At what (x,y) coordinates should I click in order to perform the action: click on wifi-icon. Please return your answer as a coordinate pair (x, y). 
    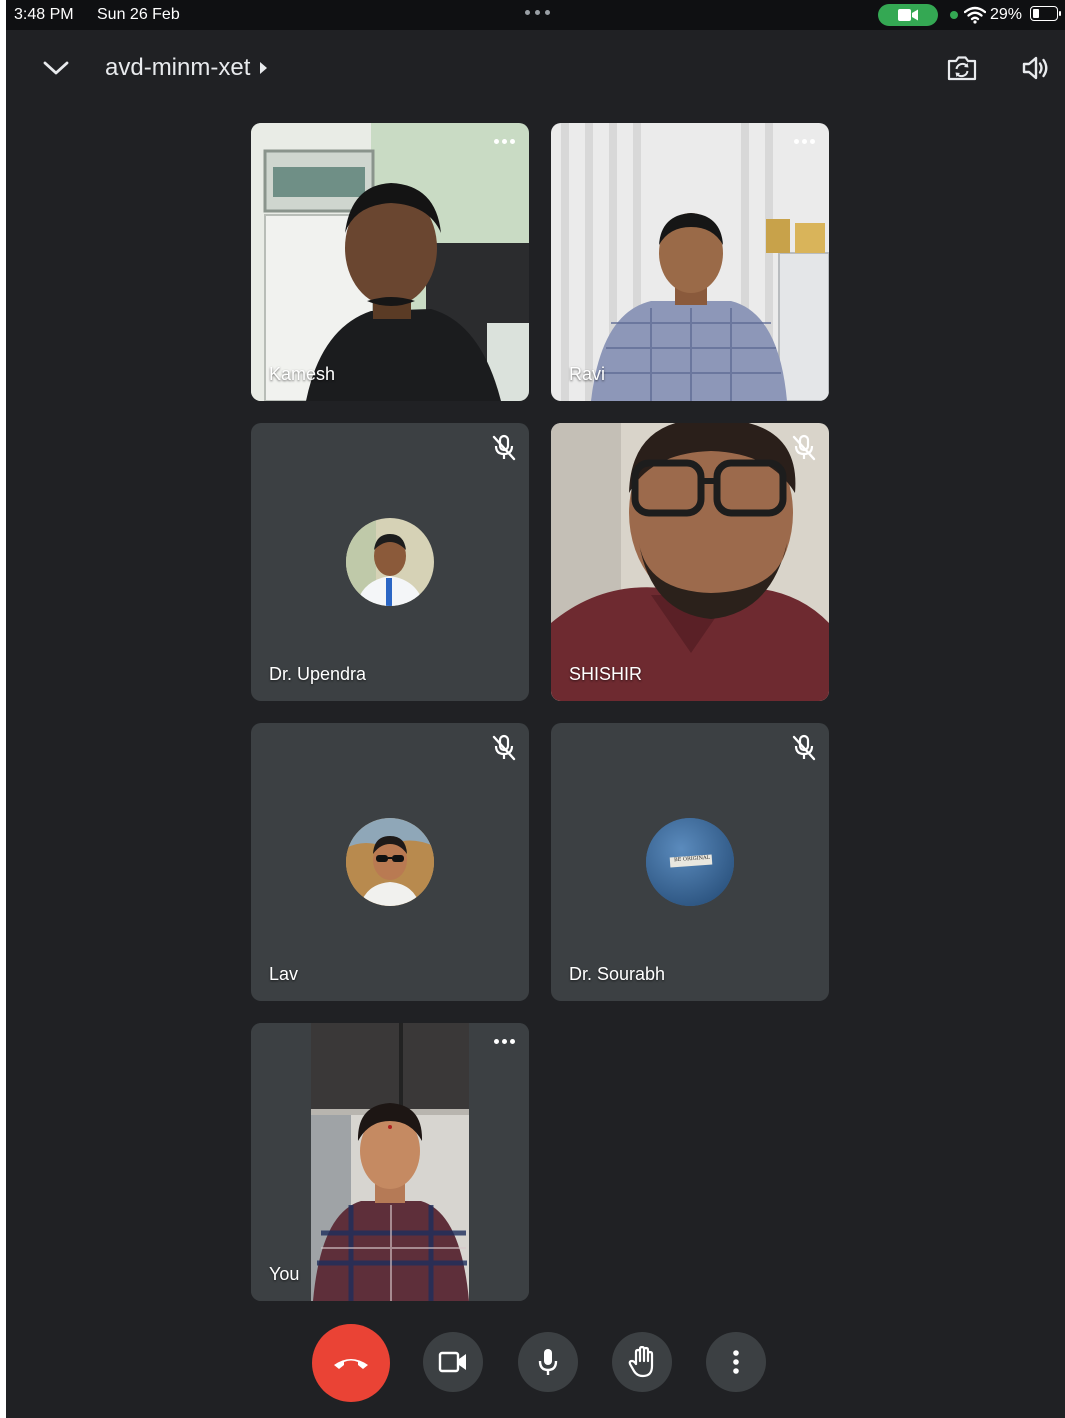
    Looking at the image, I should click on (975, 15).